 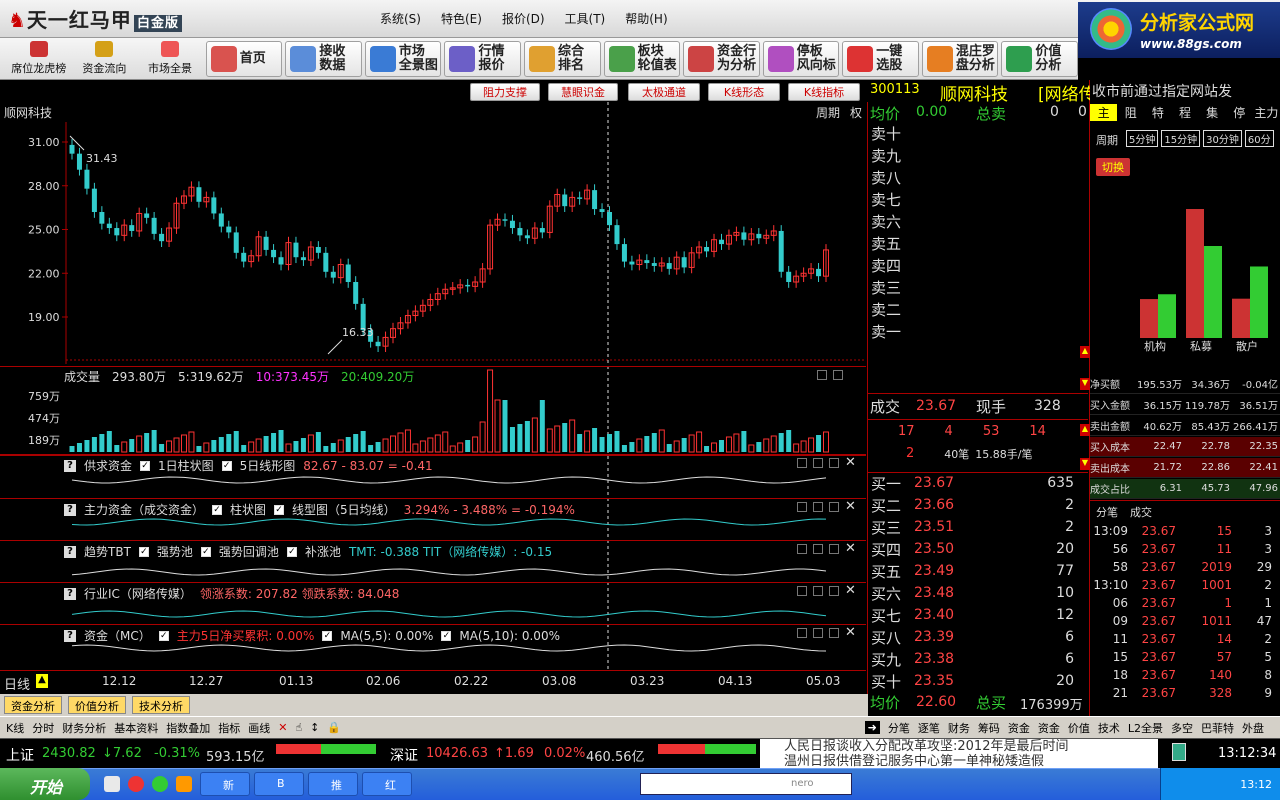 I want to click on sell-scroll-down-icon: ▼, so click(x=1085, y=384).